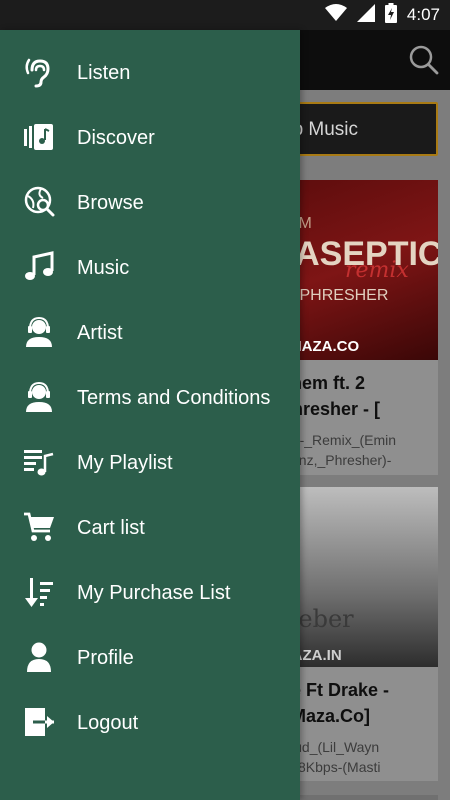 The image size is (450, 800). Describe the element at coordinates (39, 267) in the screenshot. I see `music-note-icon` at that location.